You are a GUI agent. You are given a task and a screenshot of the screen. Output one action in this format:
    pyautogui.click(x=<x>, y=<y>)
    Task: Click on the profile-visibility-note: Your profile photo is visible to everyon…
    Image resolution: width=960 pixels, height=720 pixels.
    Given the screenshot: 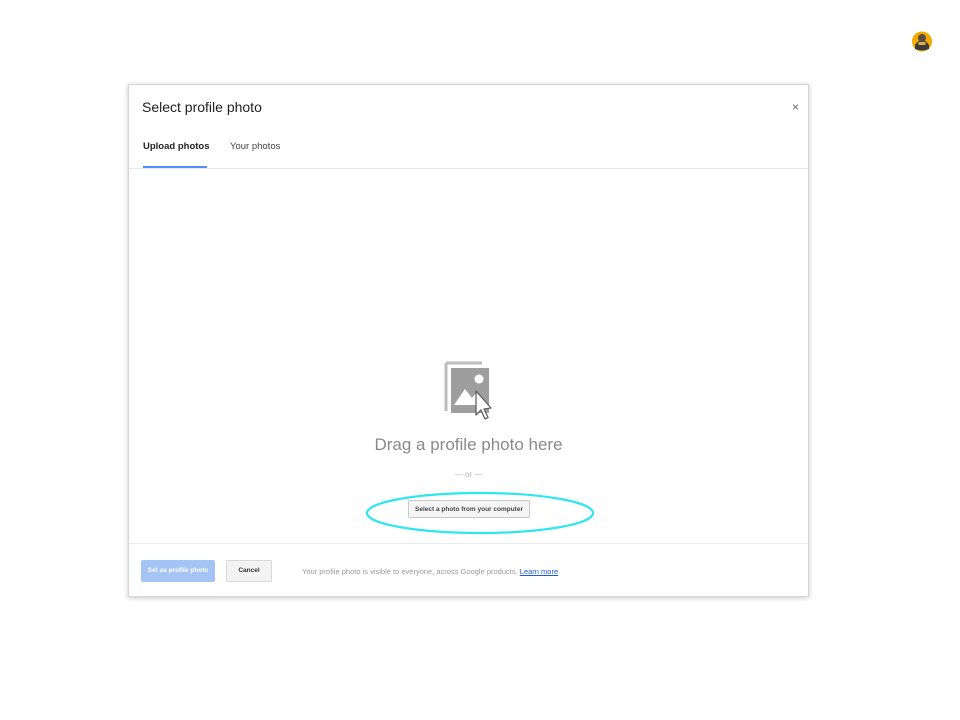 What is the action you would take?
    pyautogui.click(x=430, y=571)
    